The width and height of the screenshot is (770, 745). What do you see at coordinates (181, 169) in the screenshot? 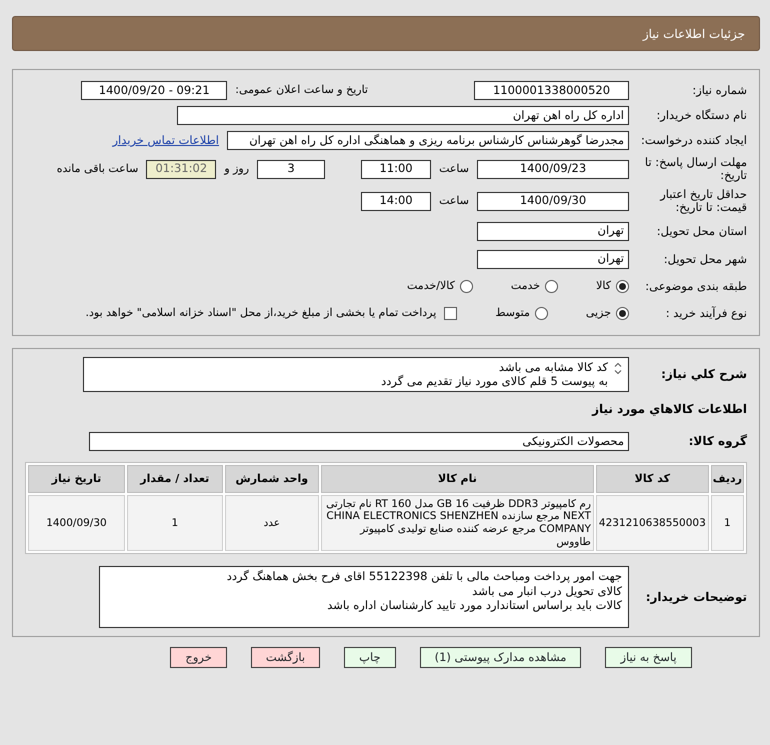
I see `input-field: 01:31:02` at bounding box center [181, 169].